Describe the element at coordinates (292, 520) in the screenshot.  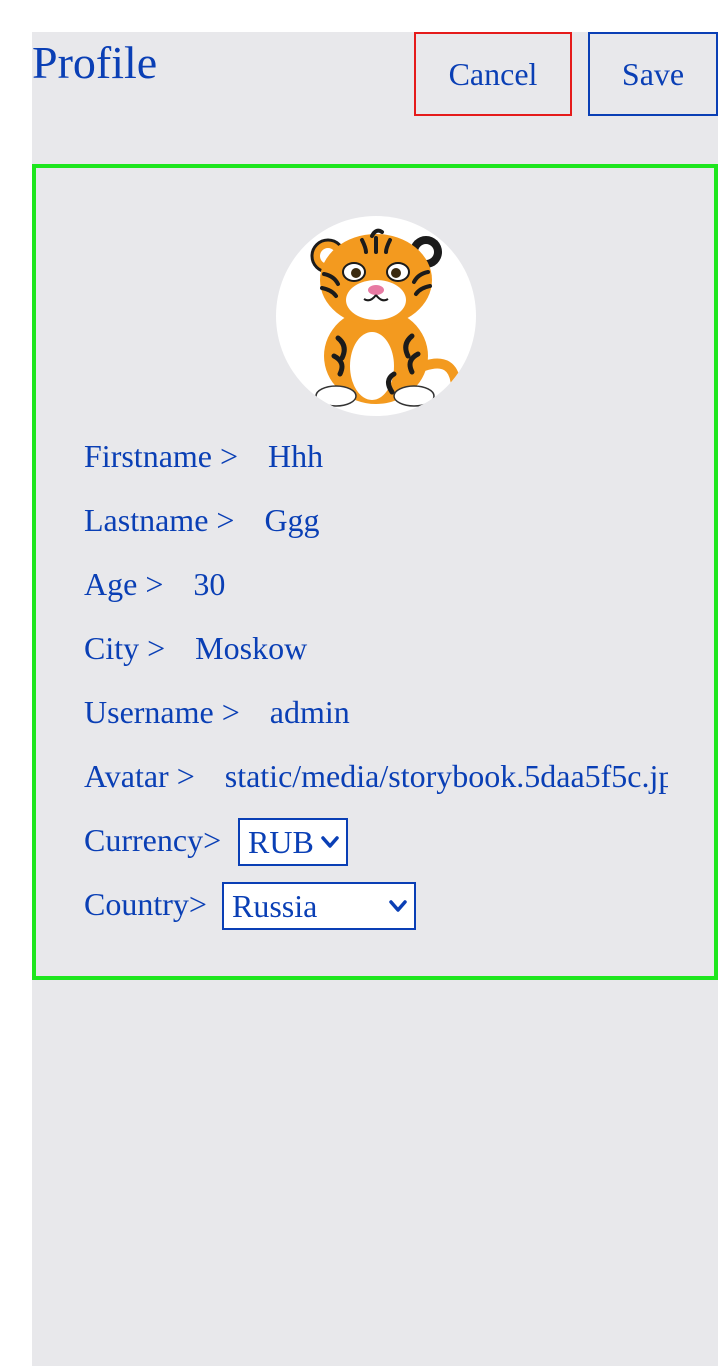
I see `lastname-value: Ggg` at that location.